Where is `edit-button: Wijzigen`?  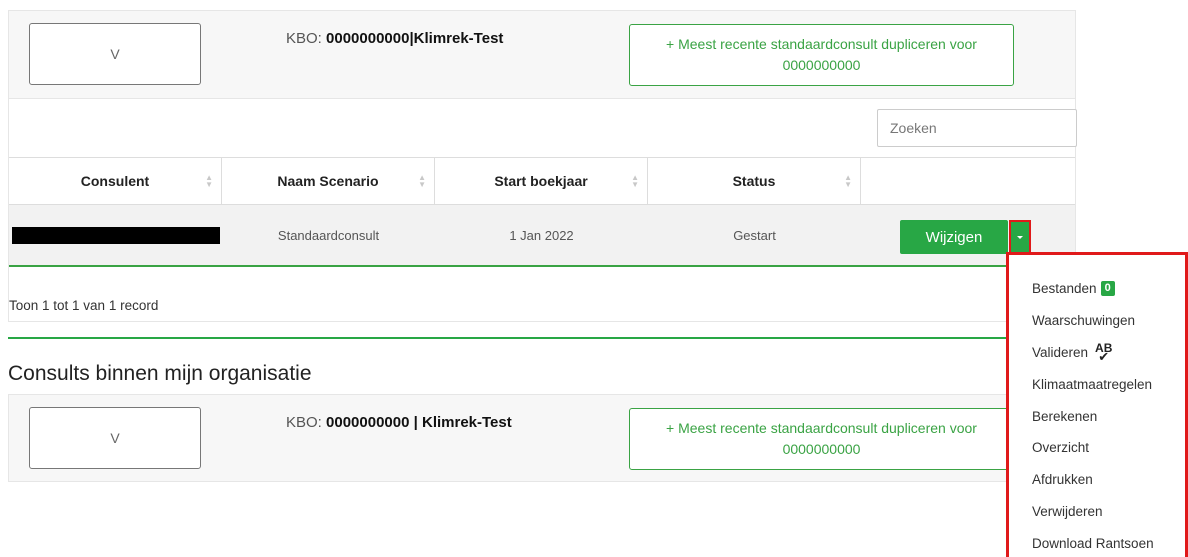
edit-button: Wijzigen is located at coordinates (954, 237).